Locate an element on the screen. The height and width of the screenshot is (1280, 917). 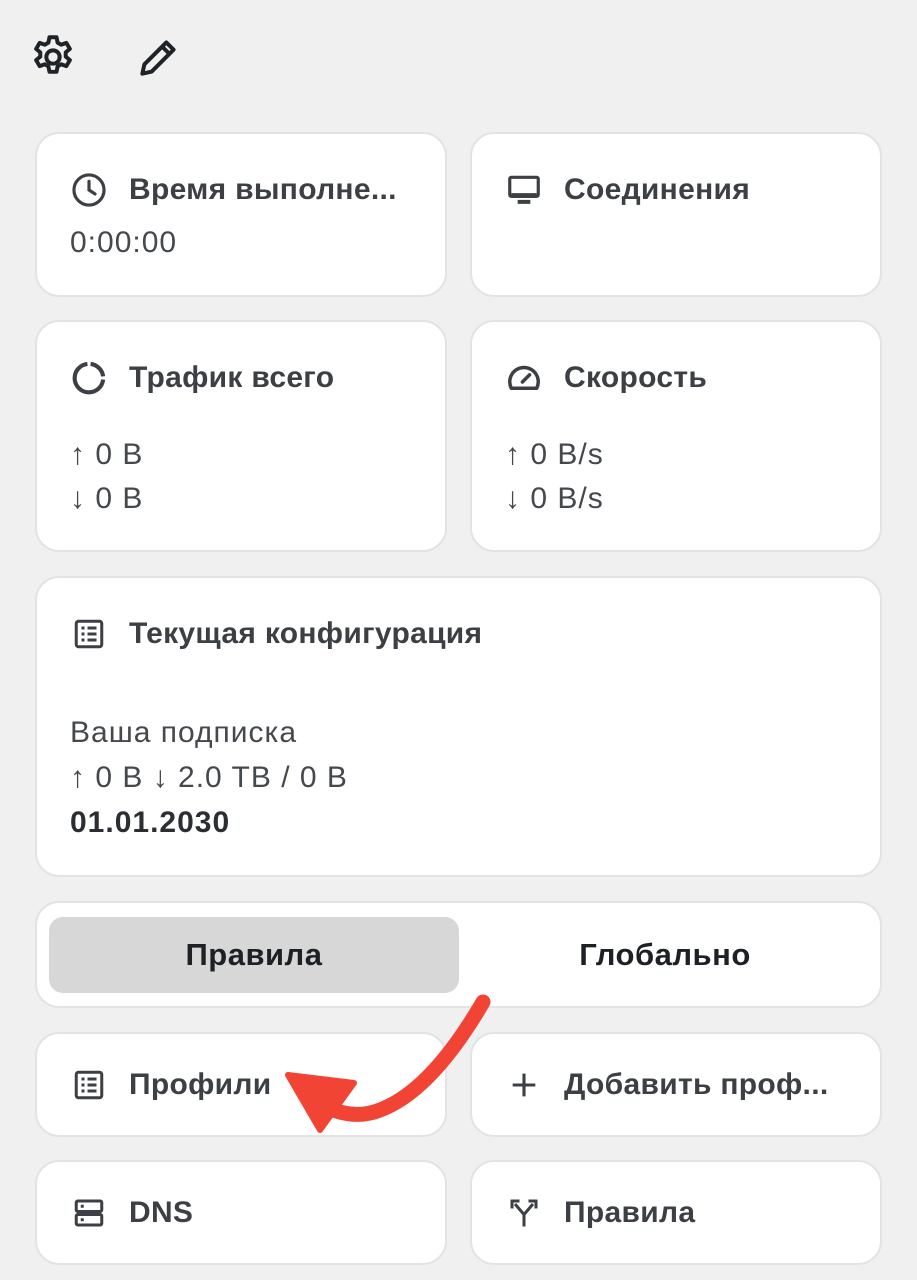
pencil-icon is located at coordinates (158, 58).